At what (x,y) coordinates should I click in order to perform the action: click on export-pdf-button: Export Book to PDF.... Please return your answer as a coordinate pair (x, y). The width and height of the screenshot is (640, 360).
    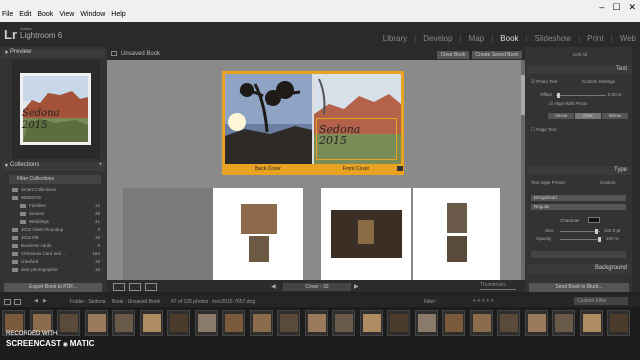
    Looking at the image, I should click on (53, 287).